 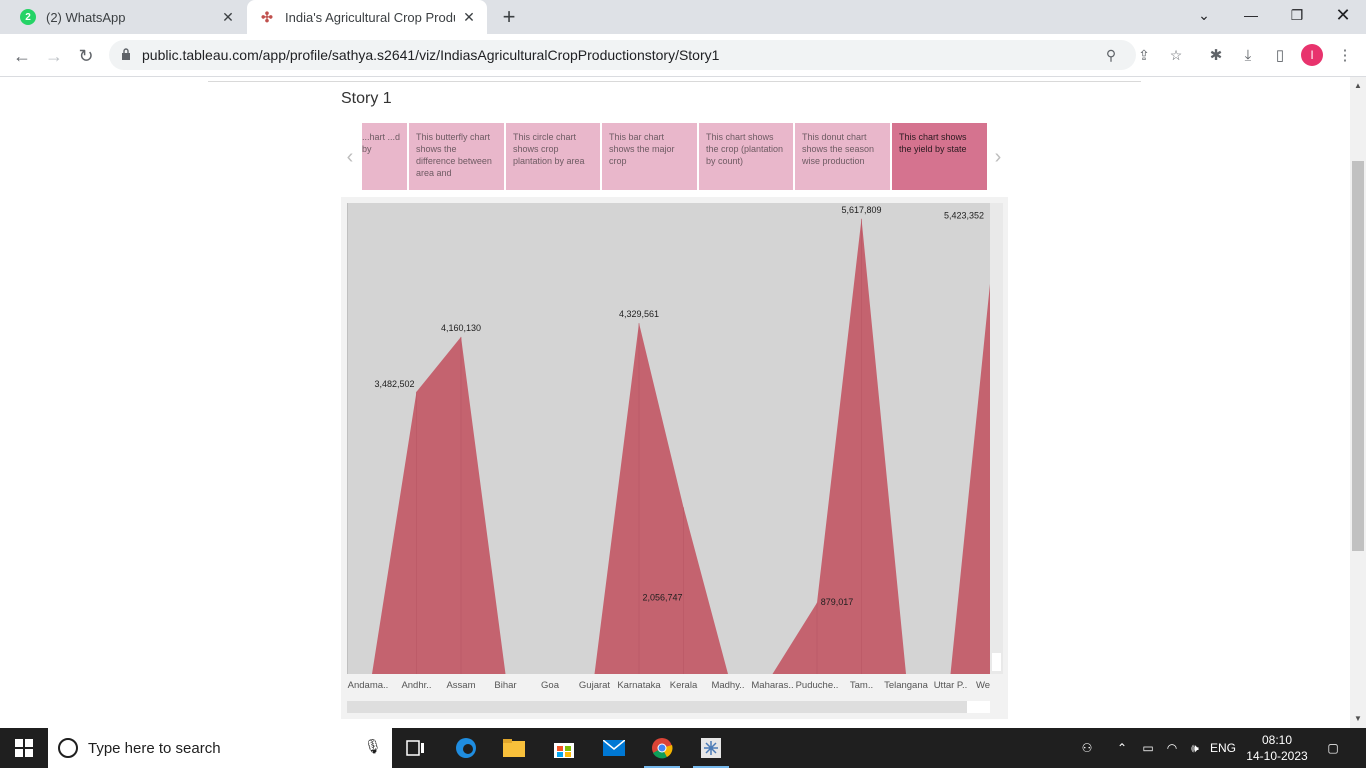 I want to click on battery-icon: ▭, so click(x=1148, y=748).